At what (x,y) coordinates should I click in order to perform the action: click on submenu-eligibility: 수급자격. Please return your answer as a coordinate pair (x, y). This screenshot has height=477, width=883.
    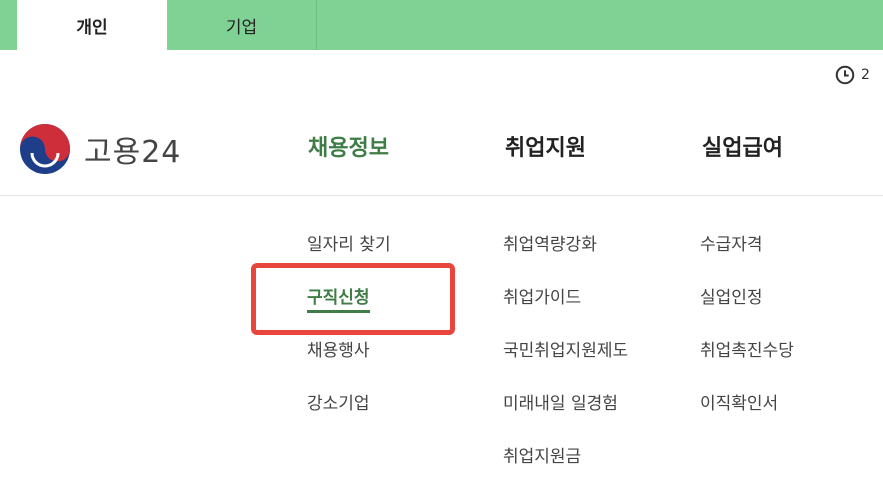
    Looking at the image, I should click on (731, 242).